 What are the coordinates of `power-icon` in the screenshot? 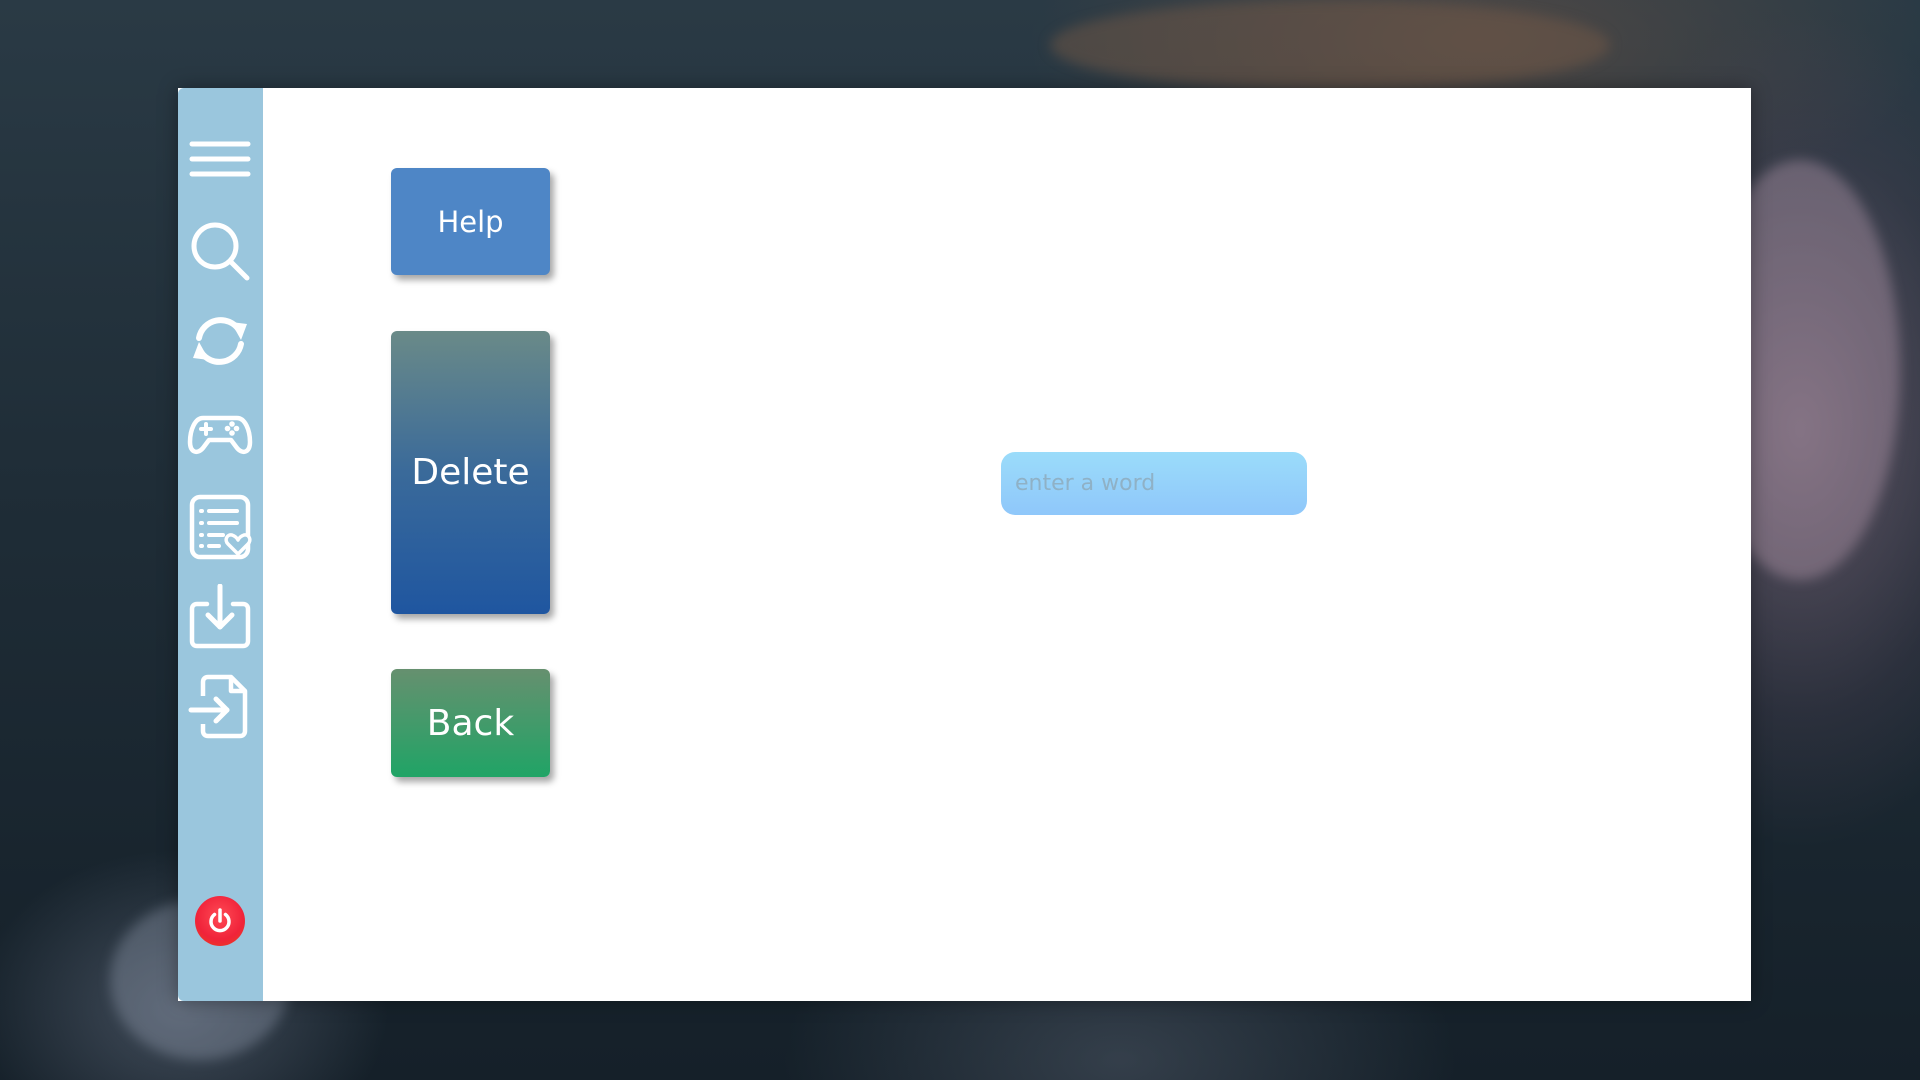 It's located at (220, 920).